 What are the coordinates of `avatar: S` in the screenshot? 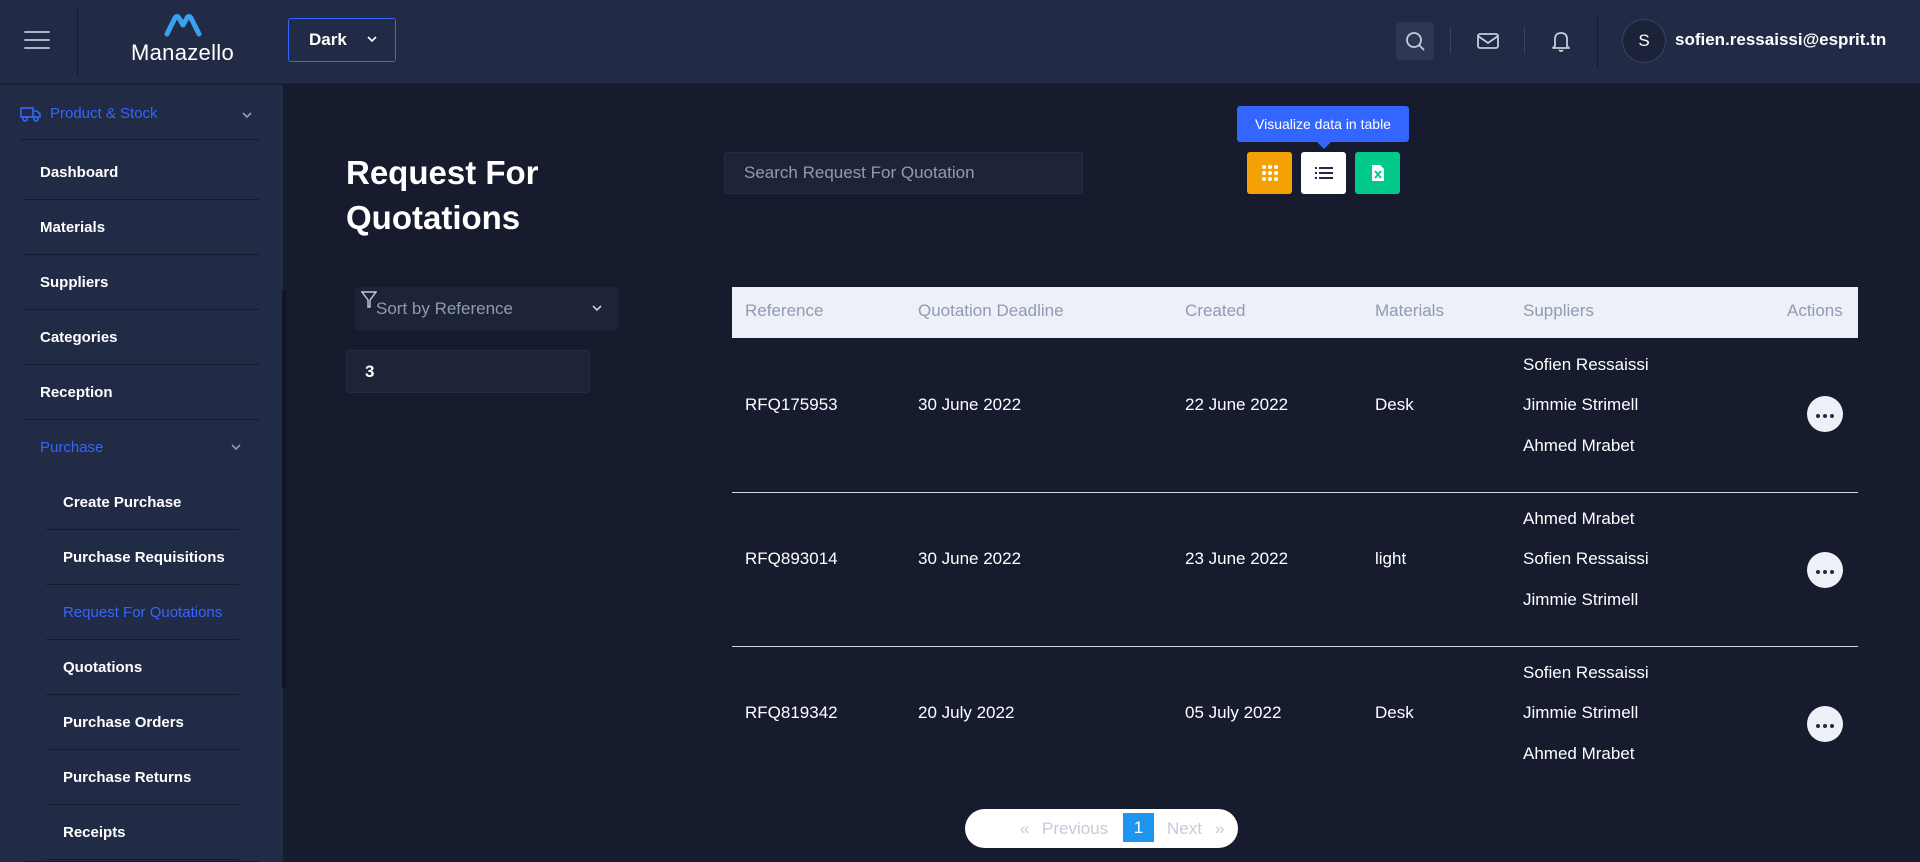 It's located at (1644, 41).